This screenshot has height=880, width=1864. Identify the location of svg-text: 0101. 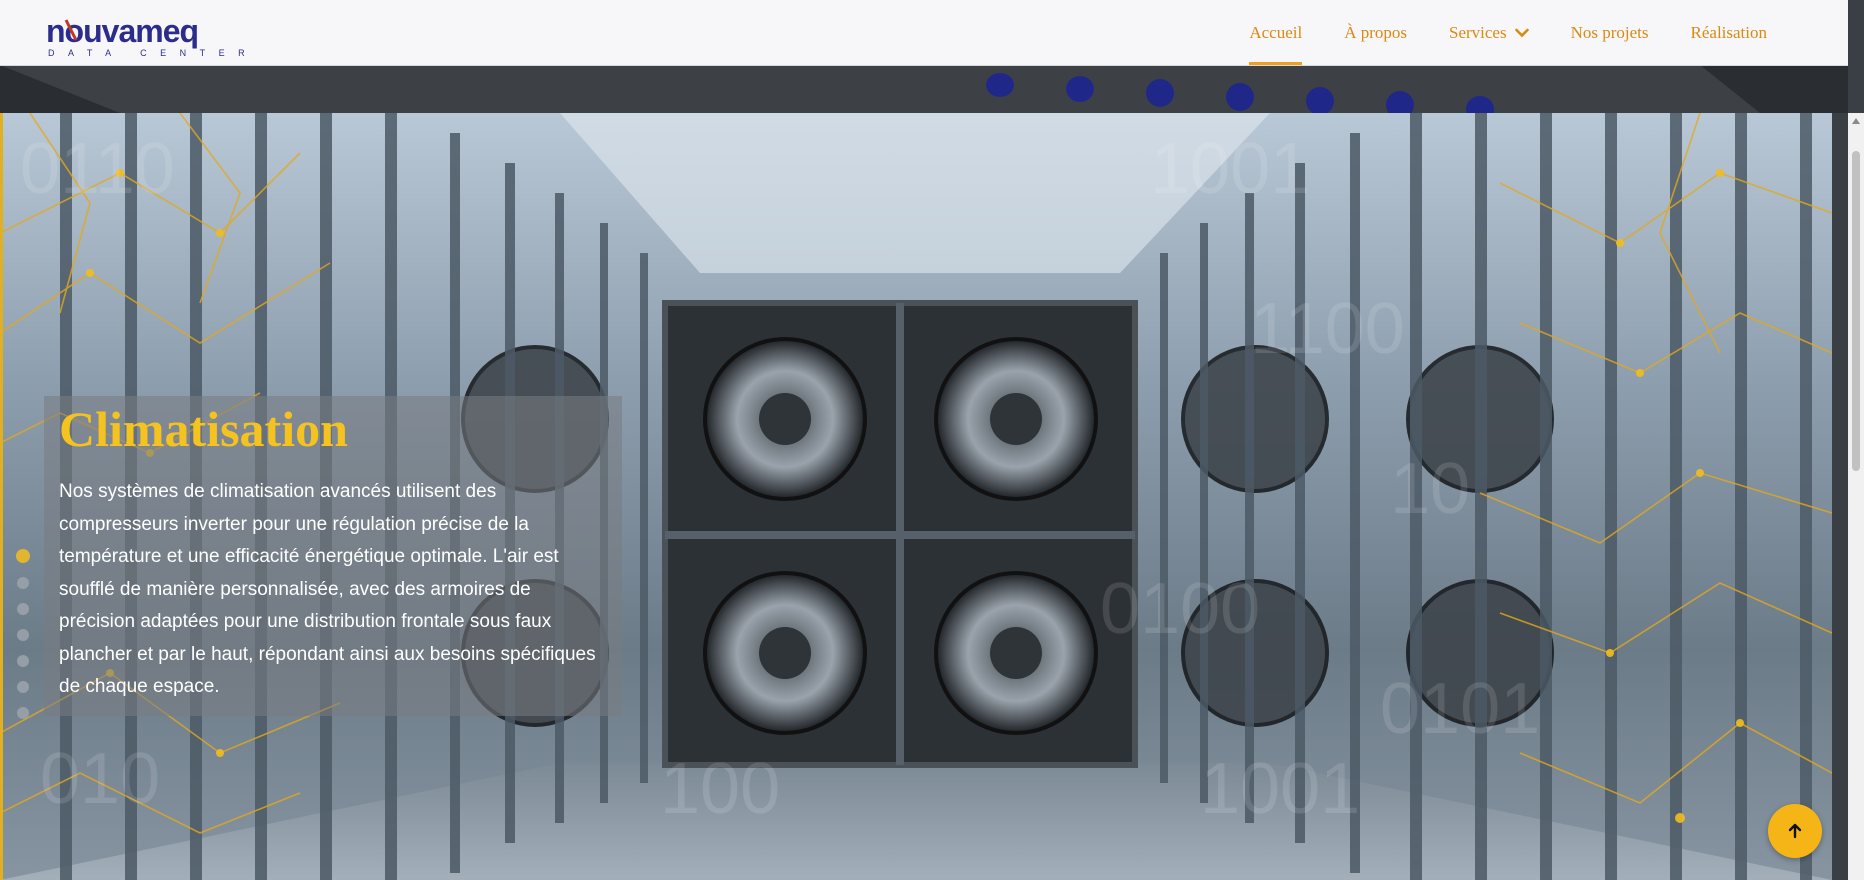
(1460, 709).